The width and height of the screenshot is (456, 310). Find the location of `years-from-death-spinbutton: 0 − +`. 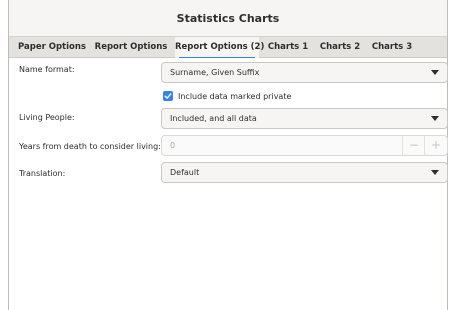

years-from-death-spinbutton: 0 − + is located at coordinates (304, 145).